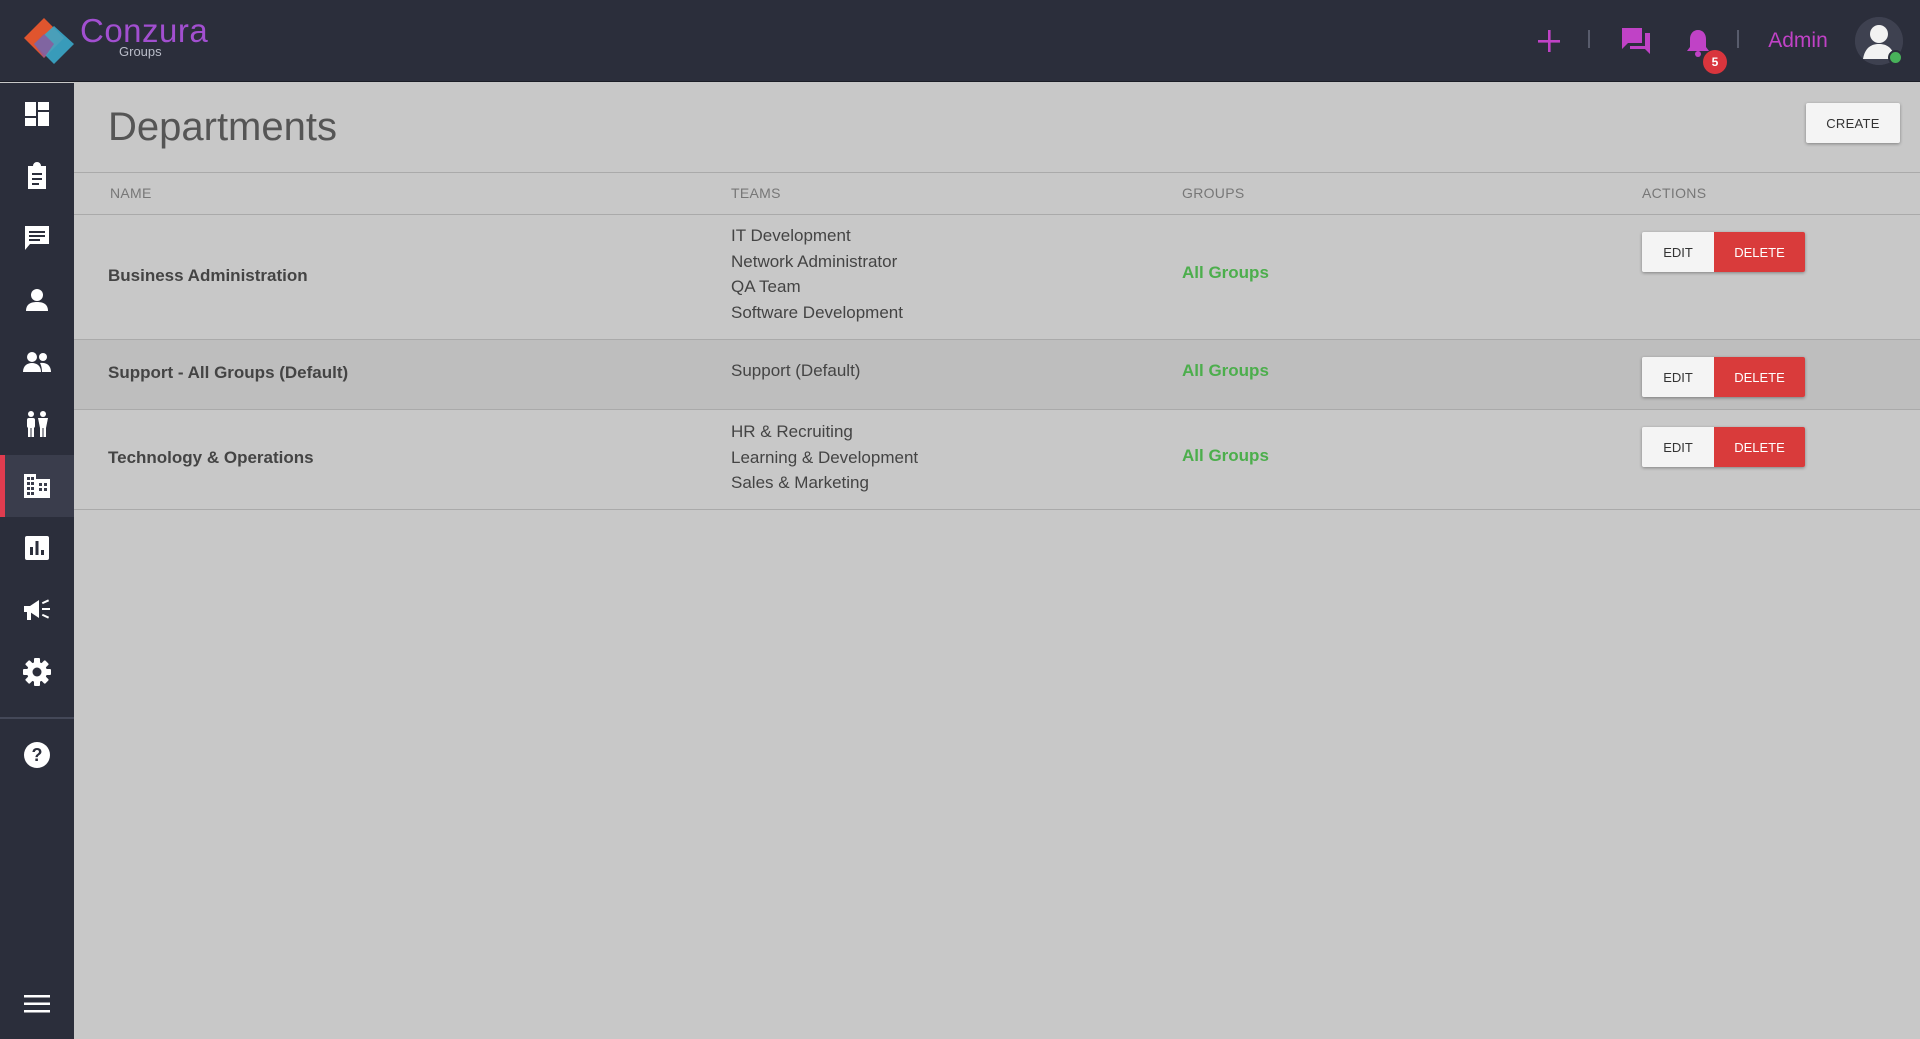 This screenshot has height=1039, width=1920. I want to click on sidebar: ?, so click(37, 561).